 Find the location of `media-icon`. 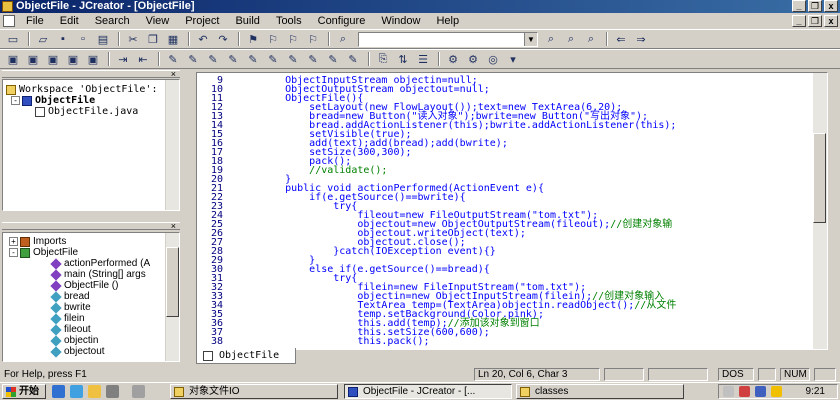

media-icon is located at coordinates (112, 391).